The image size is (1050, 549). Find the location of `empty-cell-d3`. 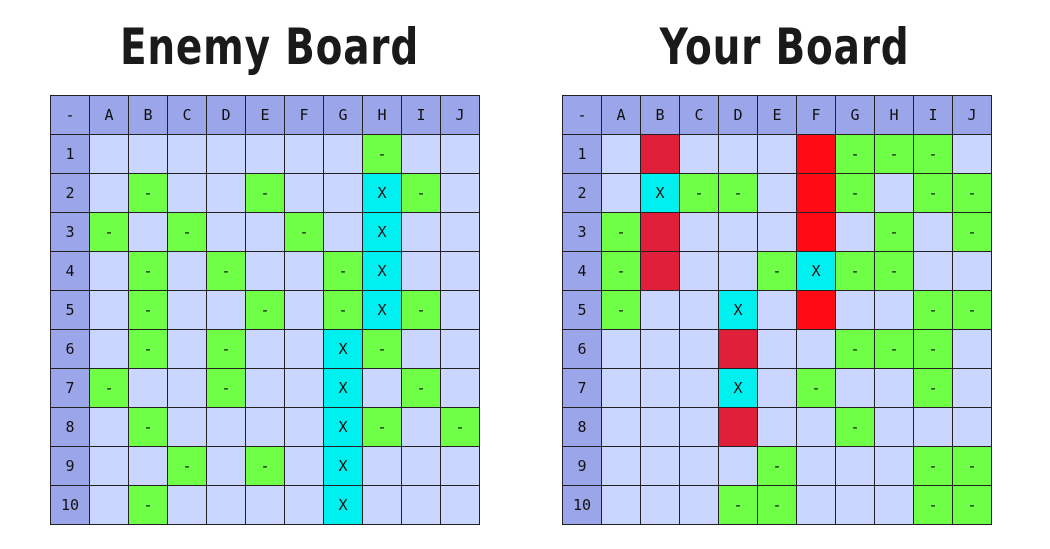

empty-cell-d3 is located at coordinates (226, 232).